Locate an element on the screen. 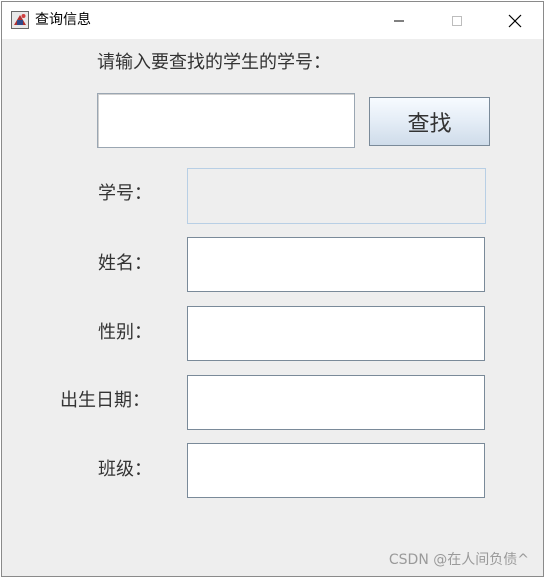 The width and height of the screenshot is (546, 579). maximize-button is located at coordinates (457, 20).